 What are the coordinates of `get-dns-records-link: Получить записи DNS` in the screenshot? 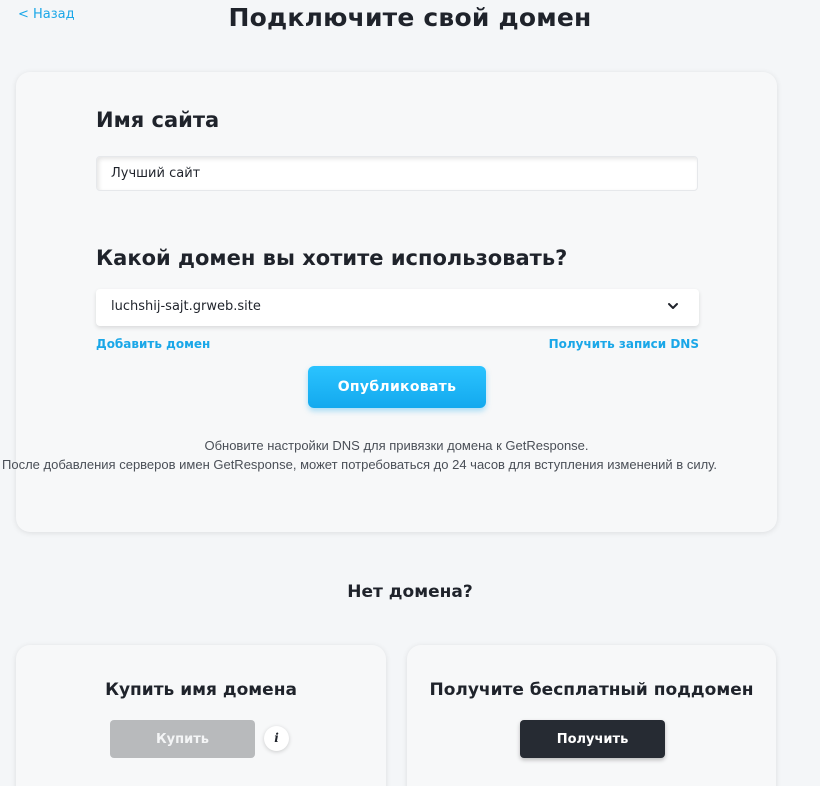 It's located at (624, 344).